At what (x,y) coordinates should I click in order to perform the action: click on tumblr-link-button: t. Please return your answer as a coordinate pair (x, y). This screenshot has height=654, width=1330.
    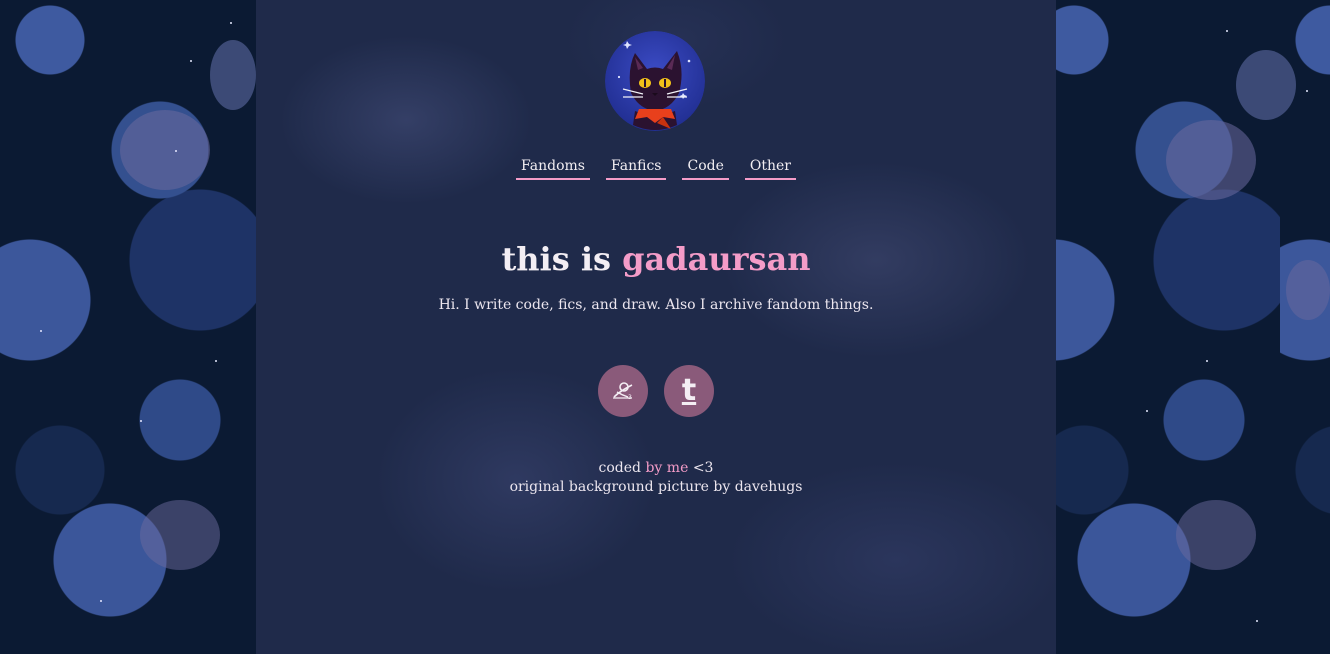
    Looking at the image, I should click on (689, 391).